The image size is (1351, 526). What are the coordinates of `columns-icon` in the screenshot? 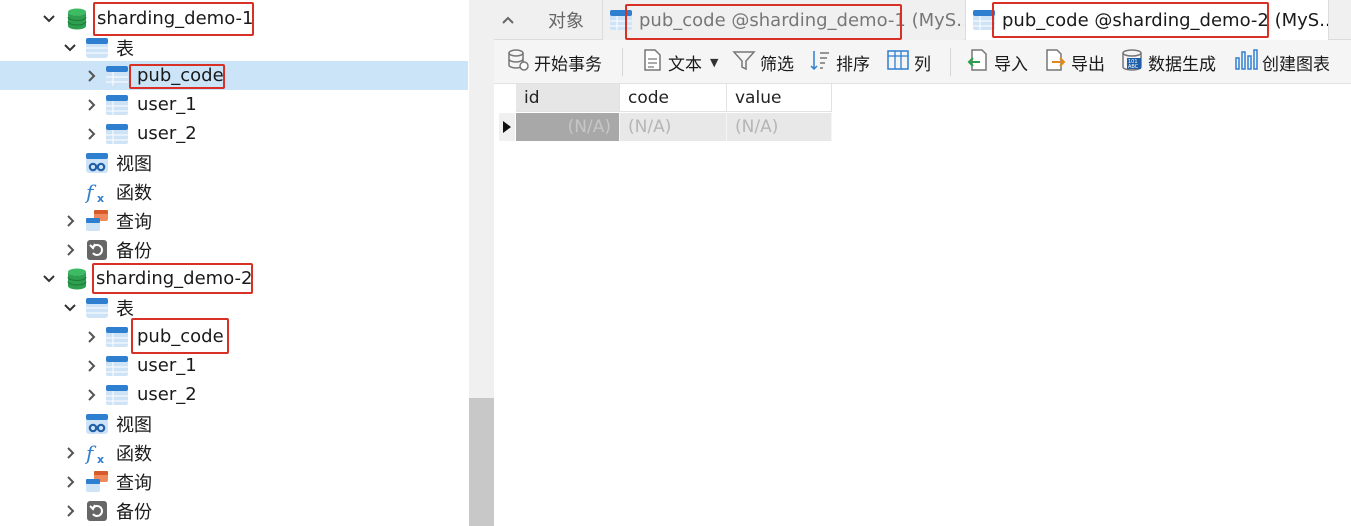 It's located at (898, 62).